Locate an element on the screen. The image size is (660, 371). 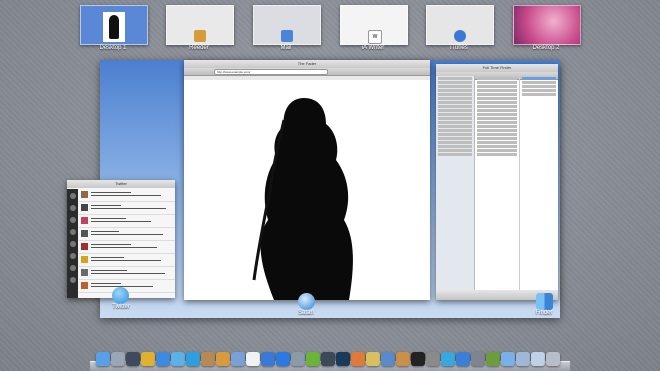
space-thumbnail is located at coordinates (114, 27).